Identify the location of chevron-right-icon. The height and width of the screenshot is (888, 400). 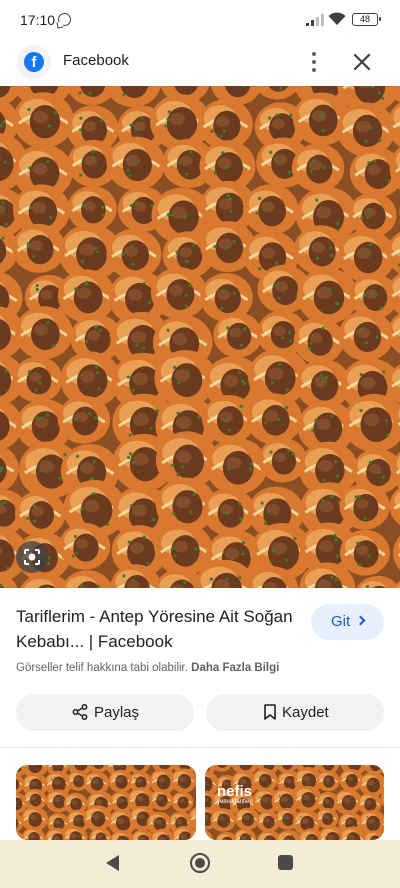
(360, 620).